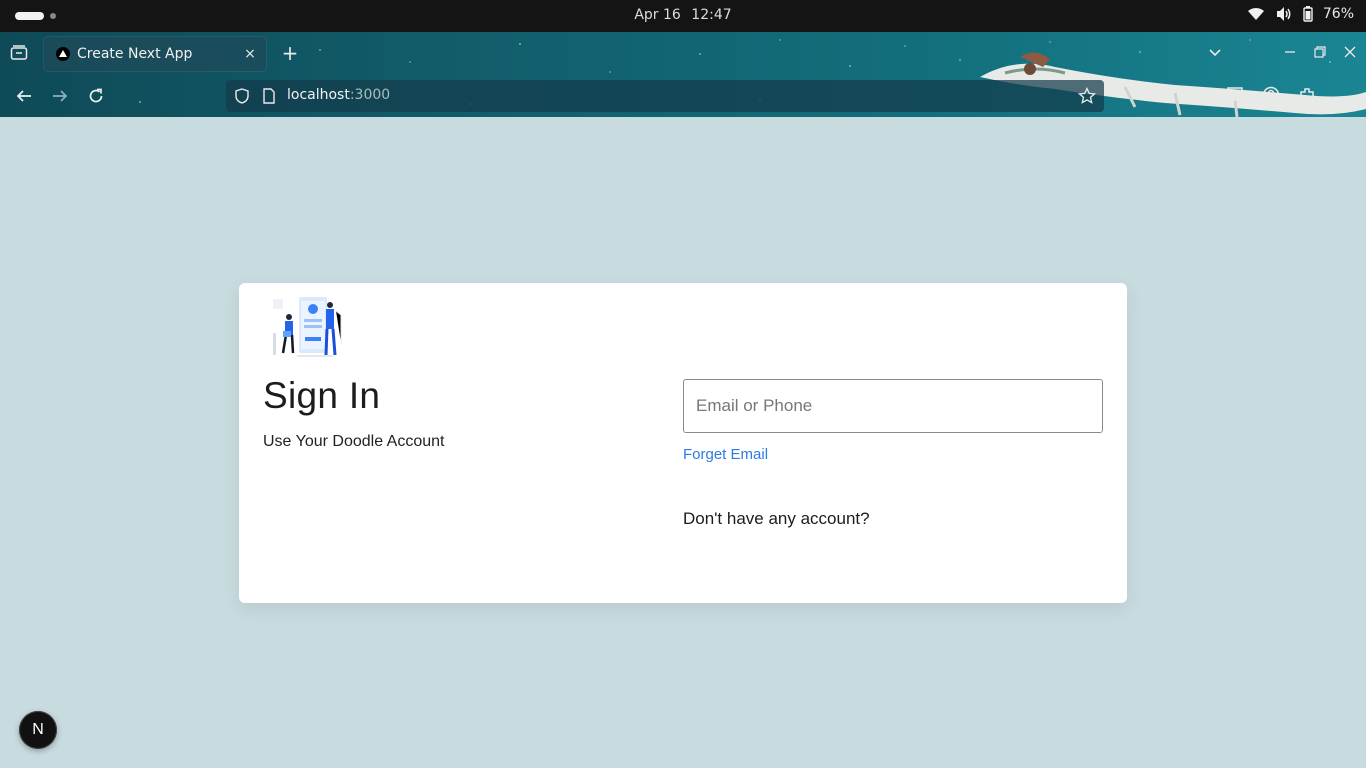 The width and height of the screenshot is (1366, 768). I want to click on extensions-icon, so click(1307, 95).